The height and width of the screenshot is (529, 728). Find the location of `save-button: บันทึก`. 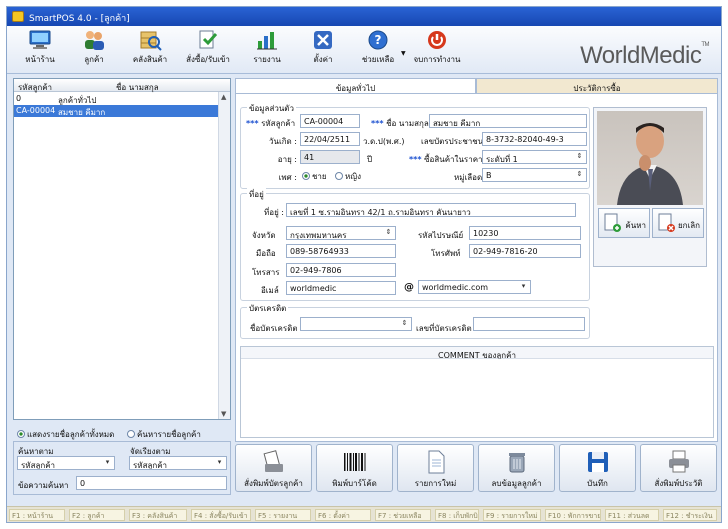

save-button: บันทึก is located at coordinates (597, 468).